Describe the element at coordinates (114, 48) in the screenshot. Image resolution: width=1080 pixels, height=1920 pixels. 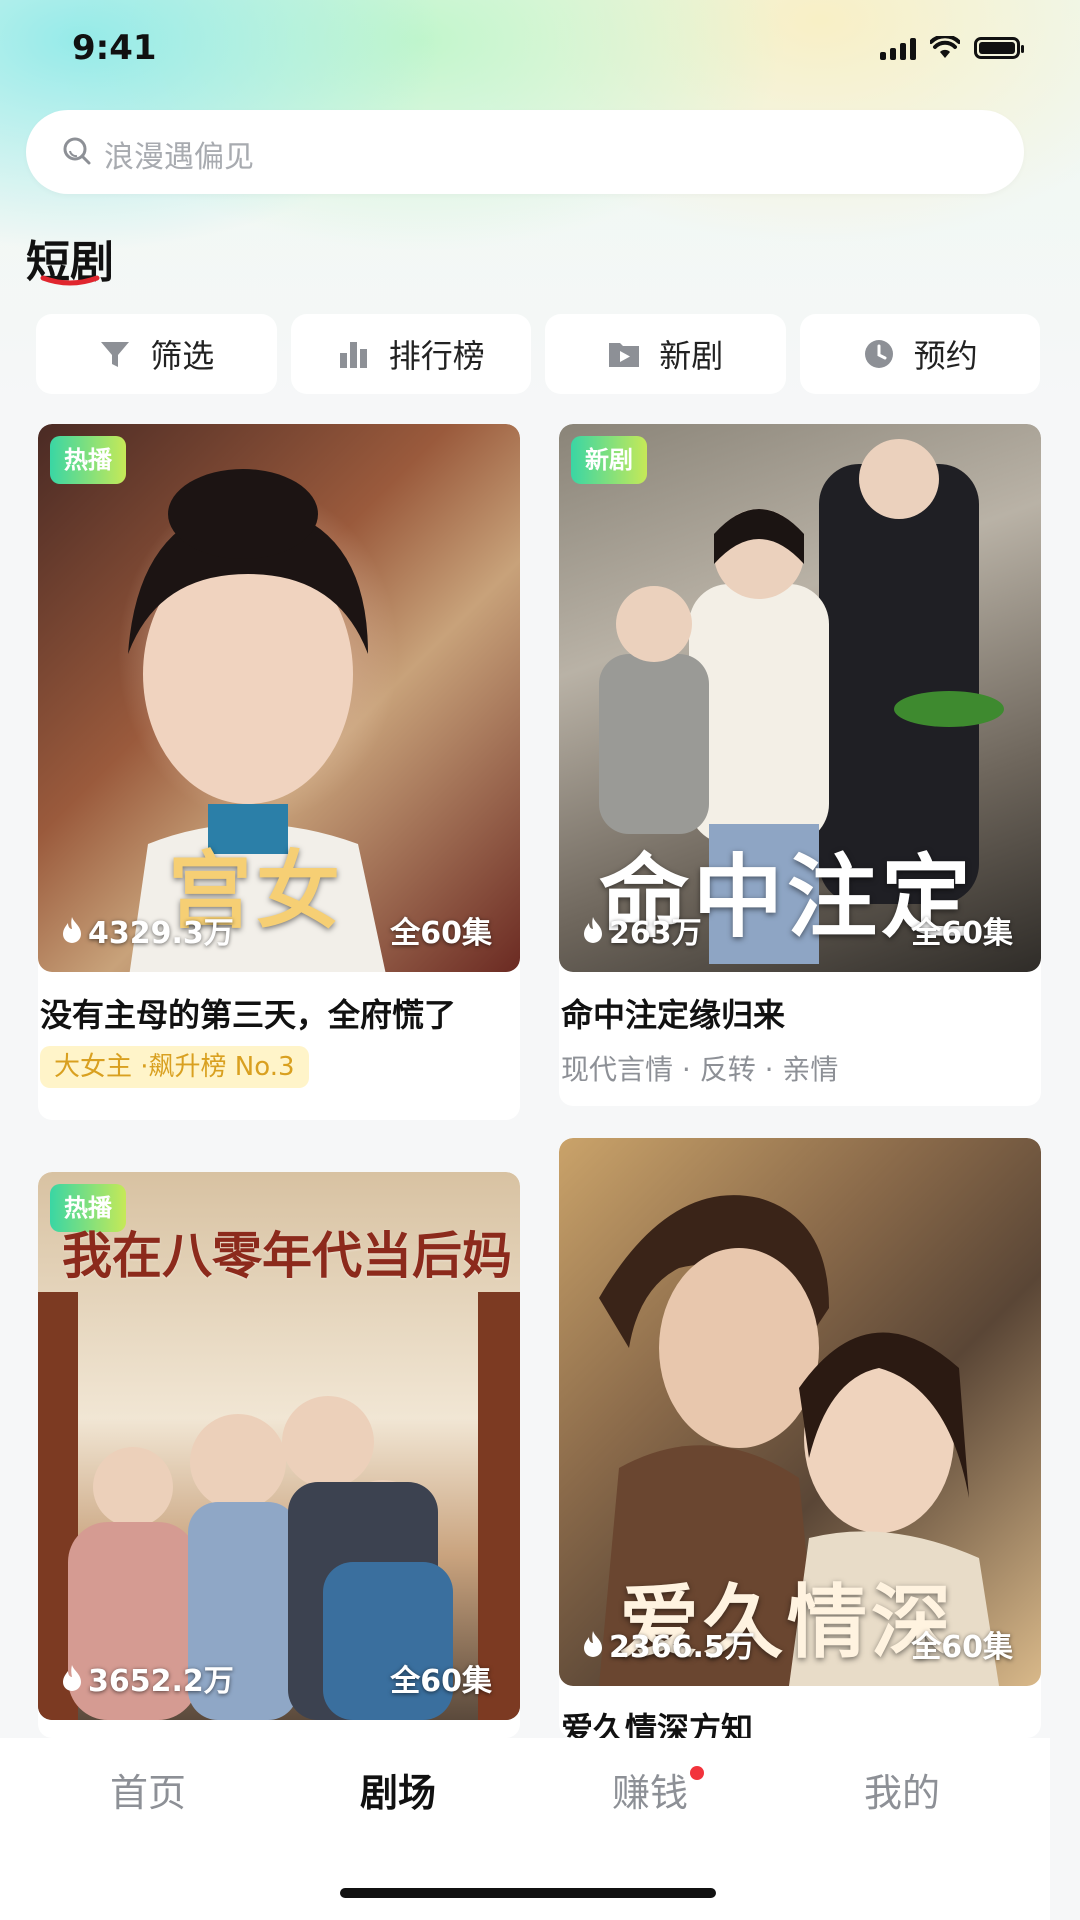
I see `status-time: 9:41` at that location.